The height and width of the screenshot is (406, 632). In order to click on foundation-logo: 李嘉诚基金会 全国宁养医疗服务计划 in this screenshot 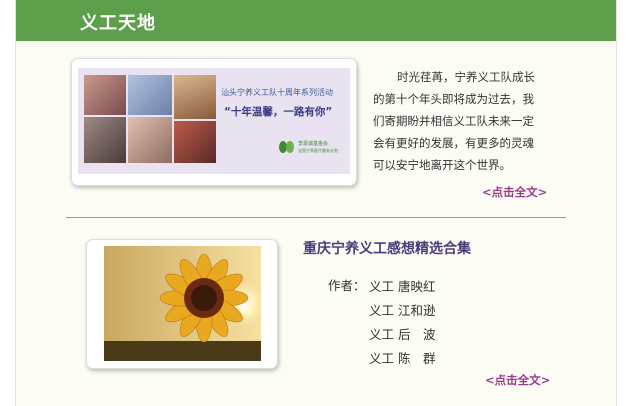, I will do `click(309, 148)`.